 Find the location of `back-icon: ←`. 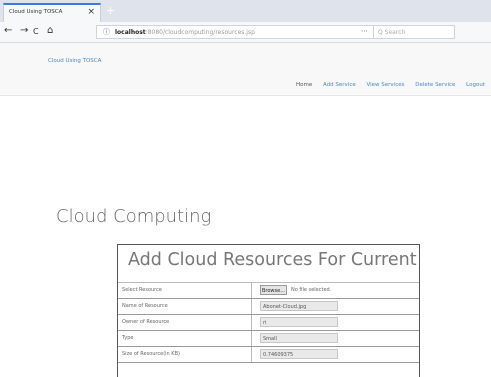

back-icon: ← is located at coordinates (8, 31).